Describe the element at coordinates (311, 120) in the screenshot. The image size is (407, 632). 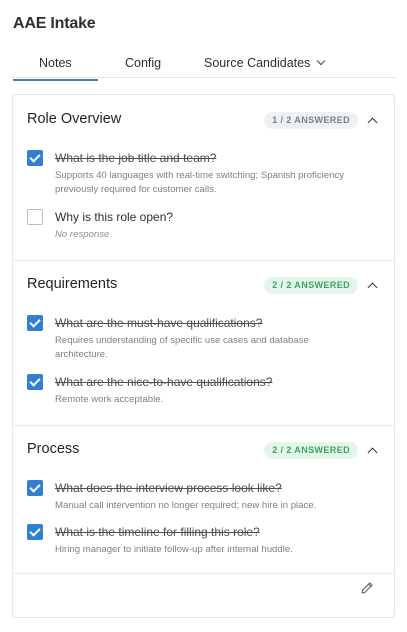
I see `status-badge: 1 / 2 ANSWERED` at that location.